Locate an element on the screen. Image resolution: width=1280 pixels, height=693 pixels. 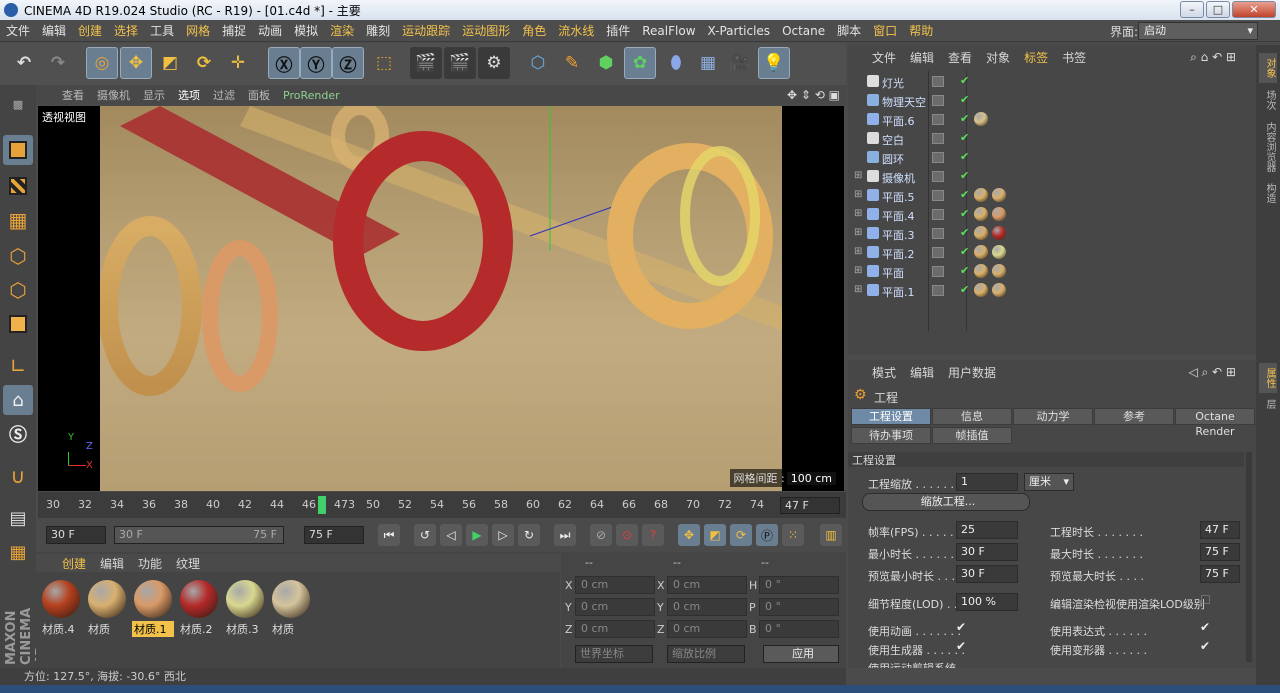
object-row: 灯光 ✔ is located at coordinates (1054, 81).